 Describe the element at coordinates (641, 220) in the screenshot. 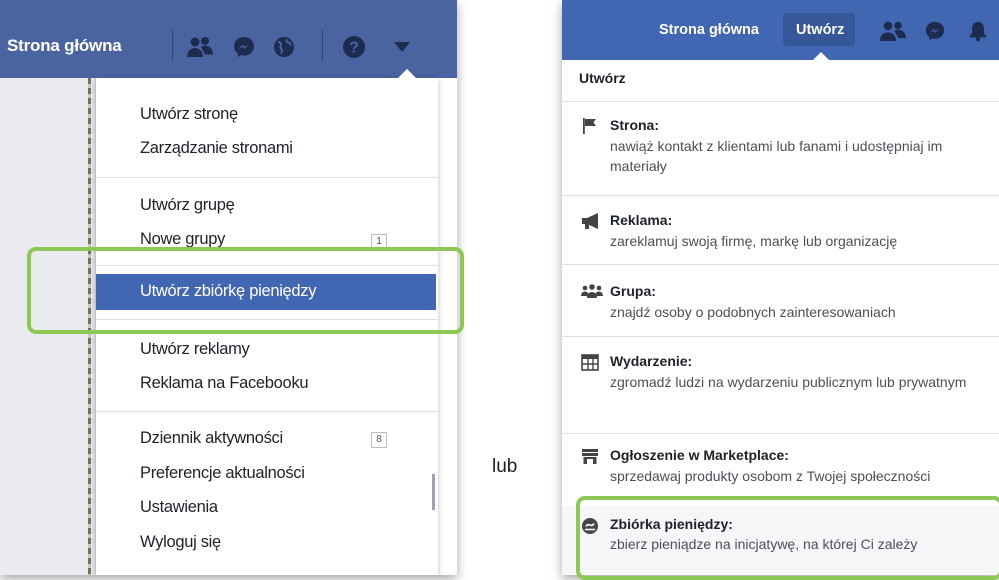

I see `item-title: Reklama:` at that location.